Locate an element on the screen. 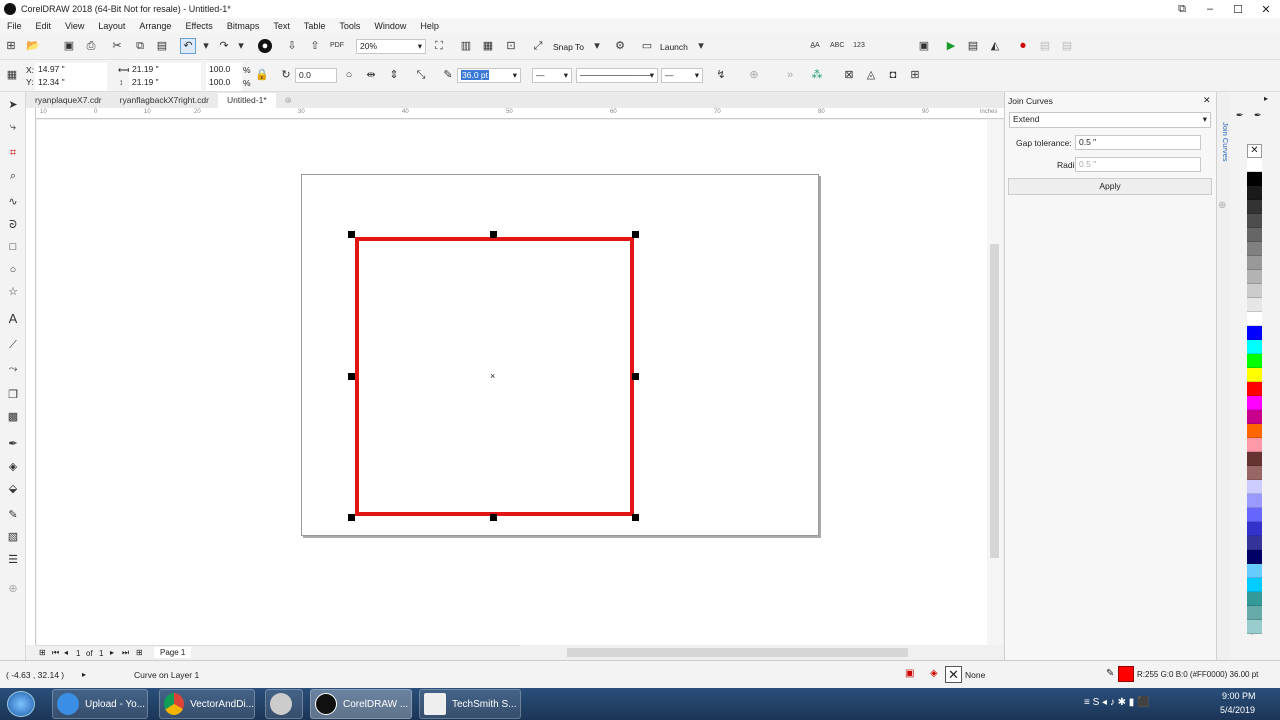 The height and width of the screenshot is (720, 1280). artistic-media-icon: ᘐ is located at coordinates (13, 225).